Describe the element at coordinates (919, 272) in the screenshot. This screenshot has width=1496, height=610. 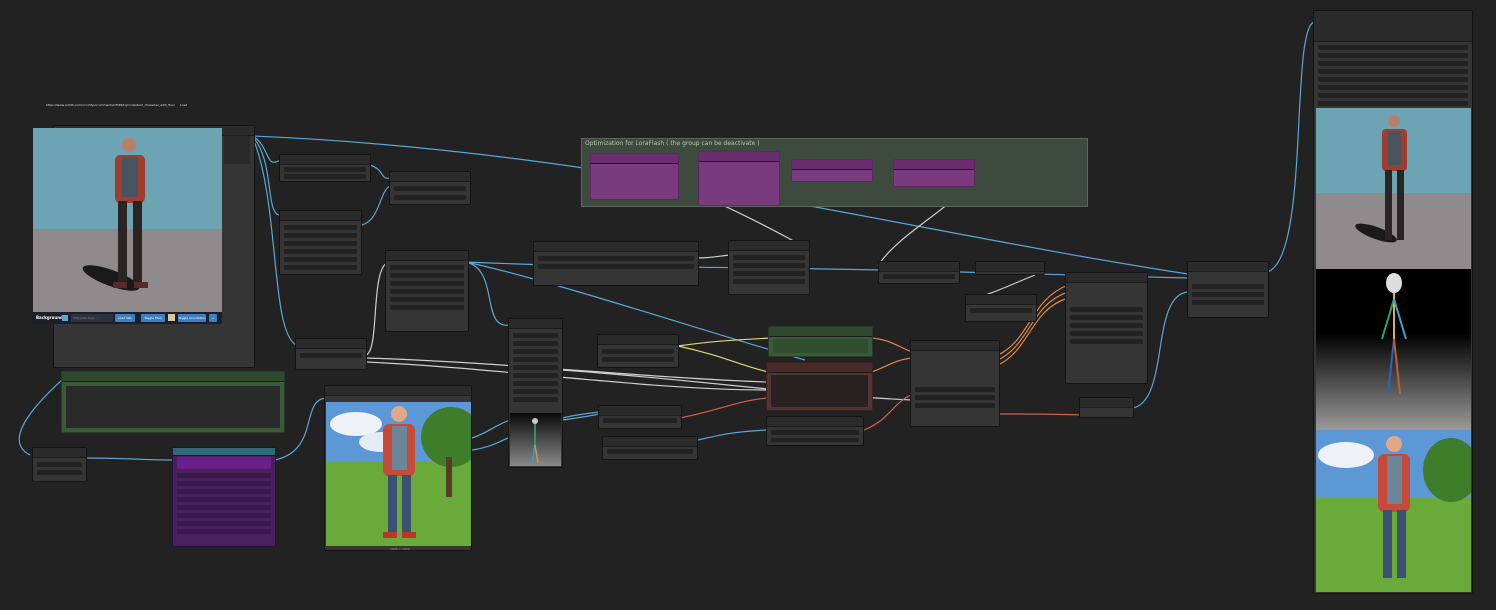
I see `model-node` at that location.